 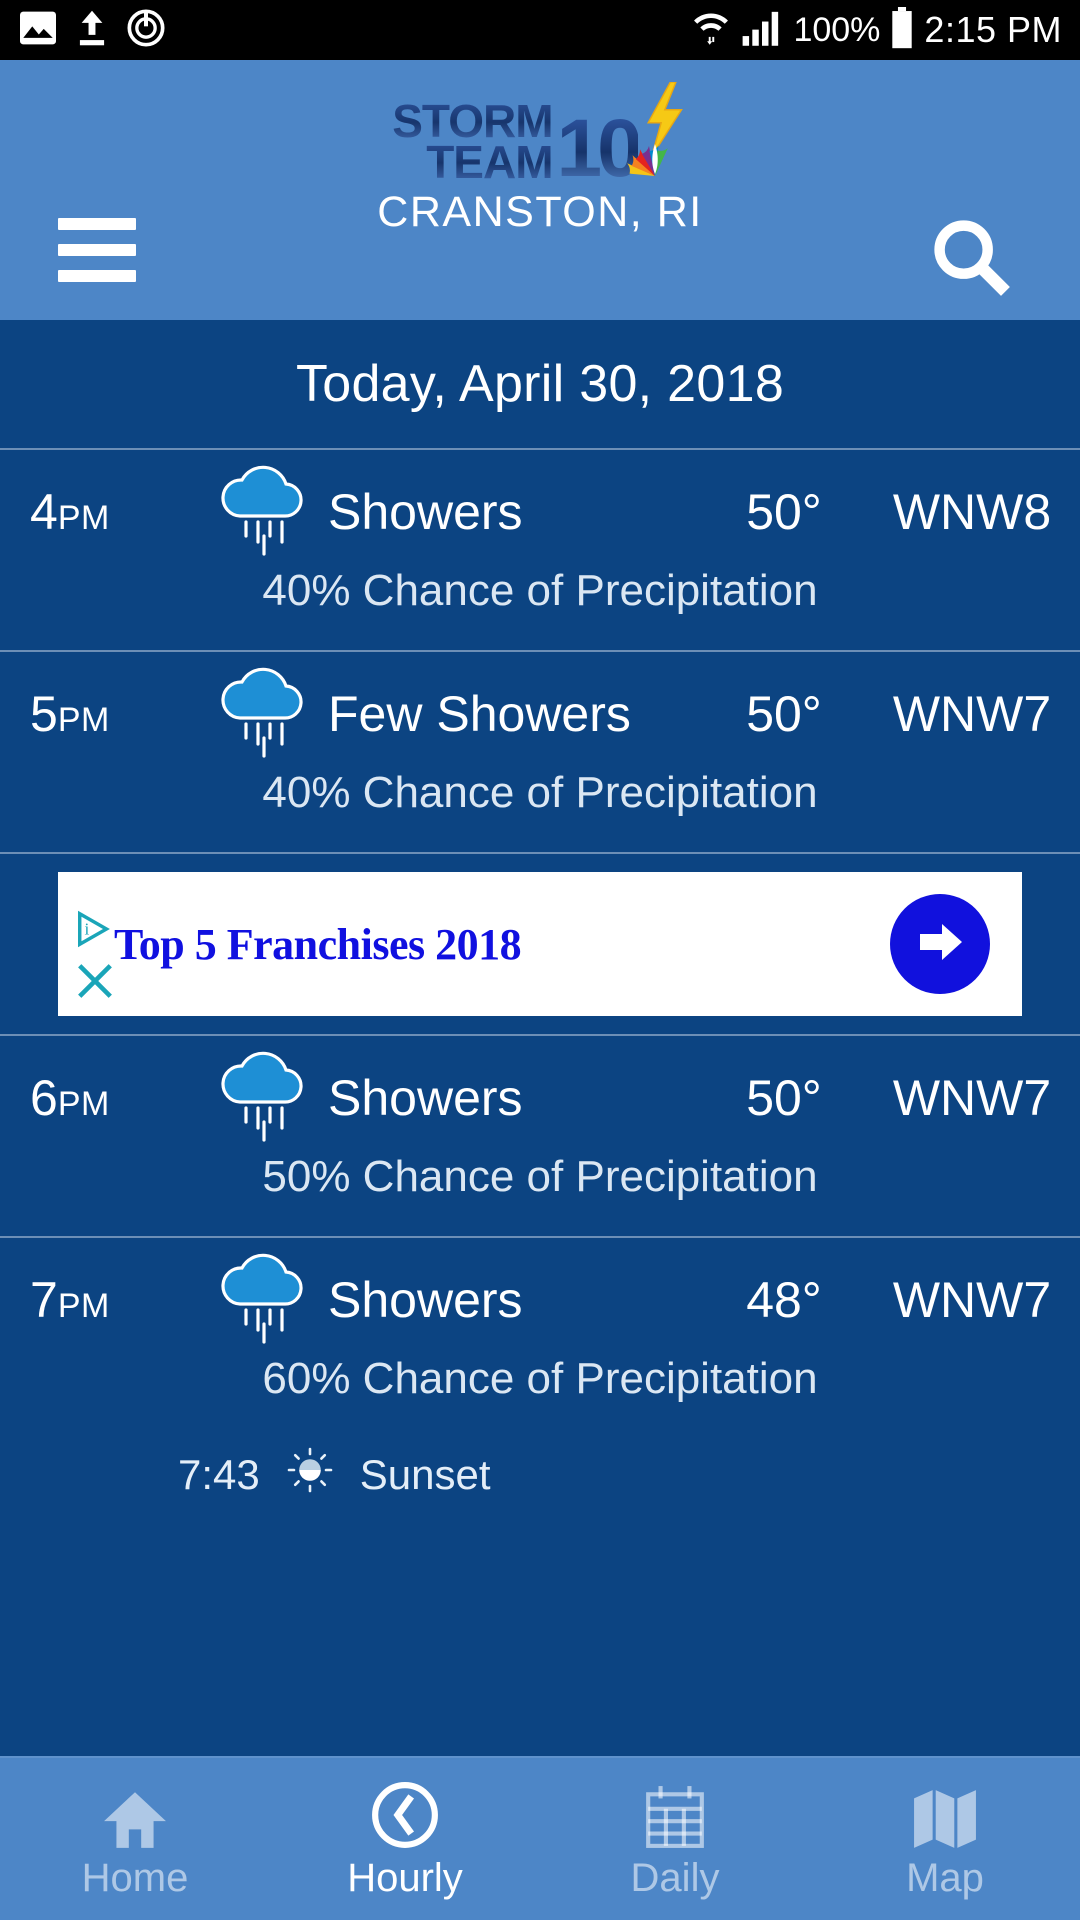 I want to click on hour-wind: WNW8, so click(x=972, y=512).